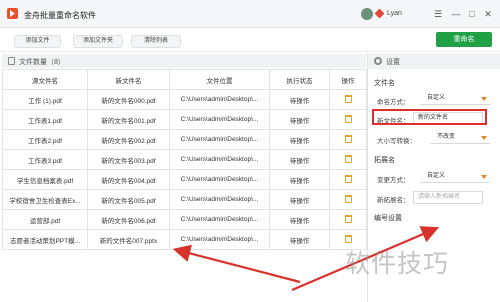  What do you see at coordinates (397, 263) in the screenshot?
I see `watermark: 软件技巧` at bounding box center [397, 263].